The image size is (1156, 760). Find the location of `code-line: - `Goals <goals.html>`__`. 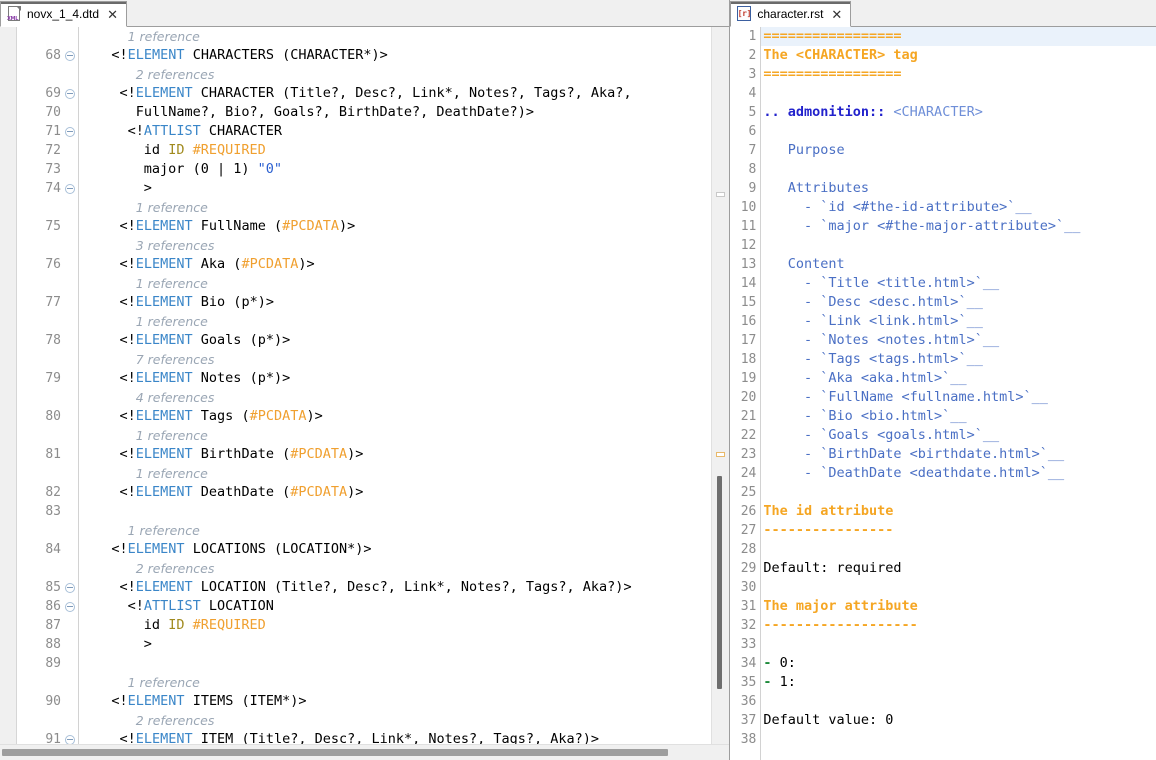

code-line: - `Goals <goals.html>`__ is located at coordinates (958, 435).